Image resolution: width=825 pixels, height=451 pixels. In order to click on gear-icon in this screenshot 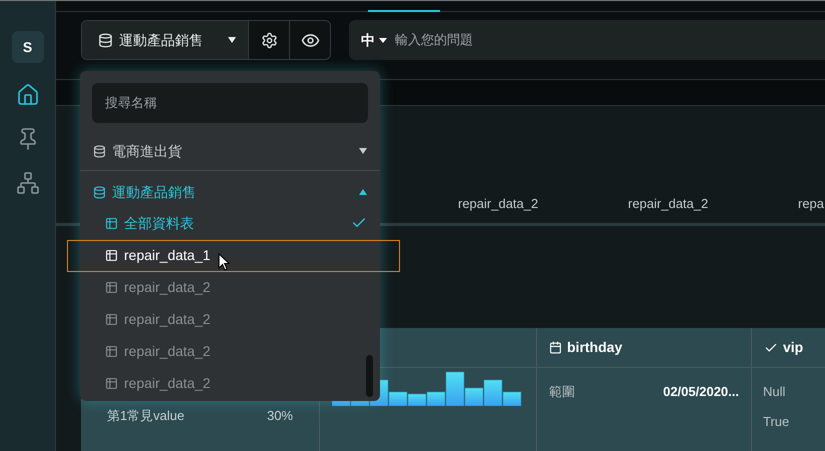, I will do `click(269, 40)`.